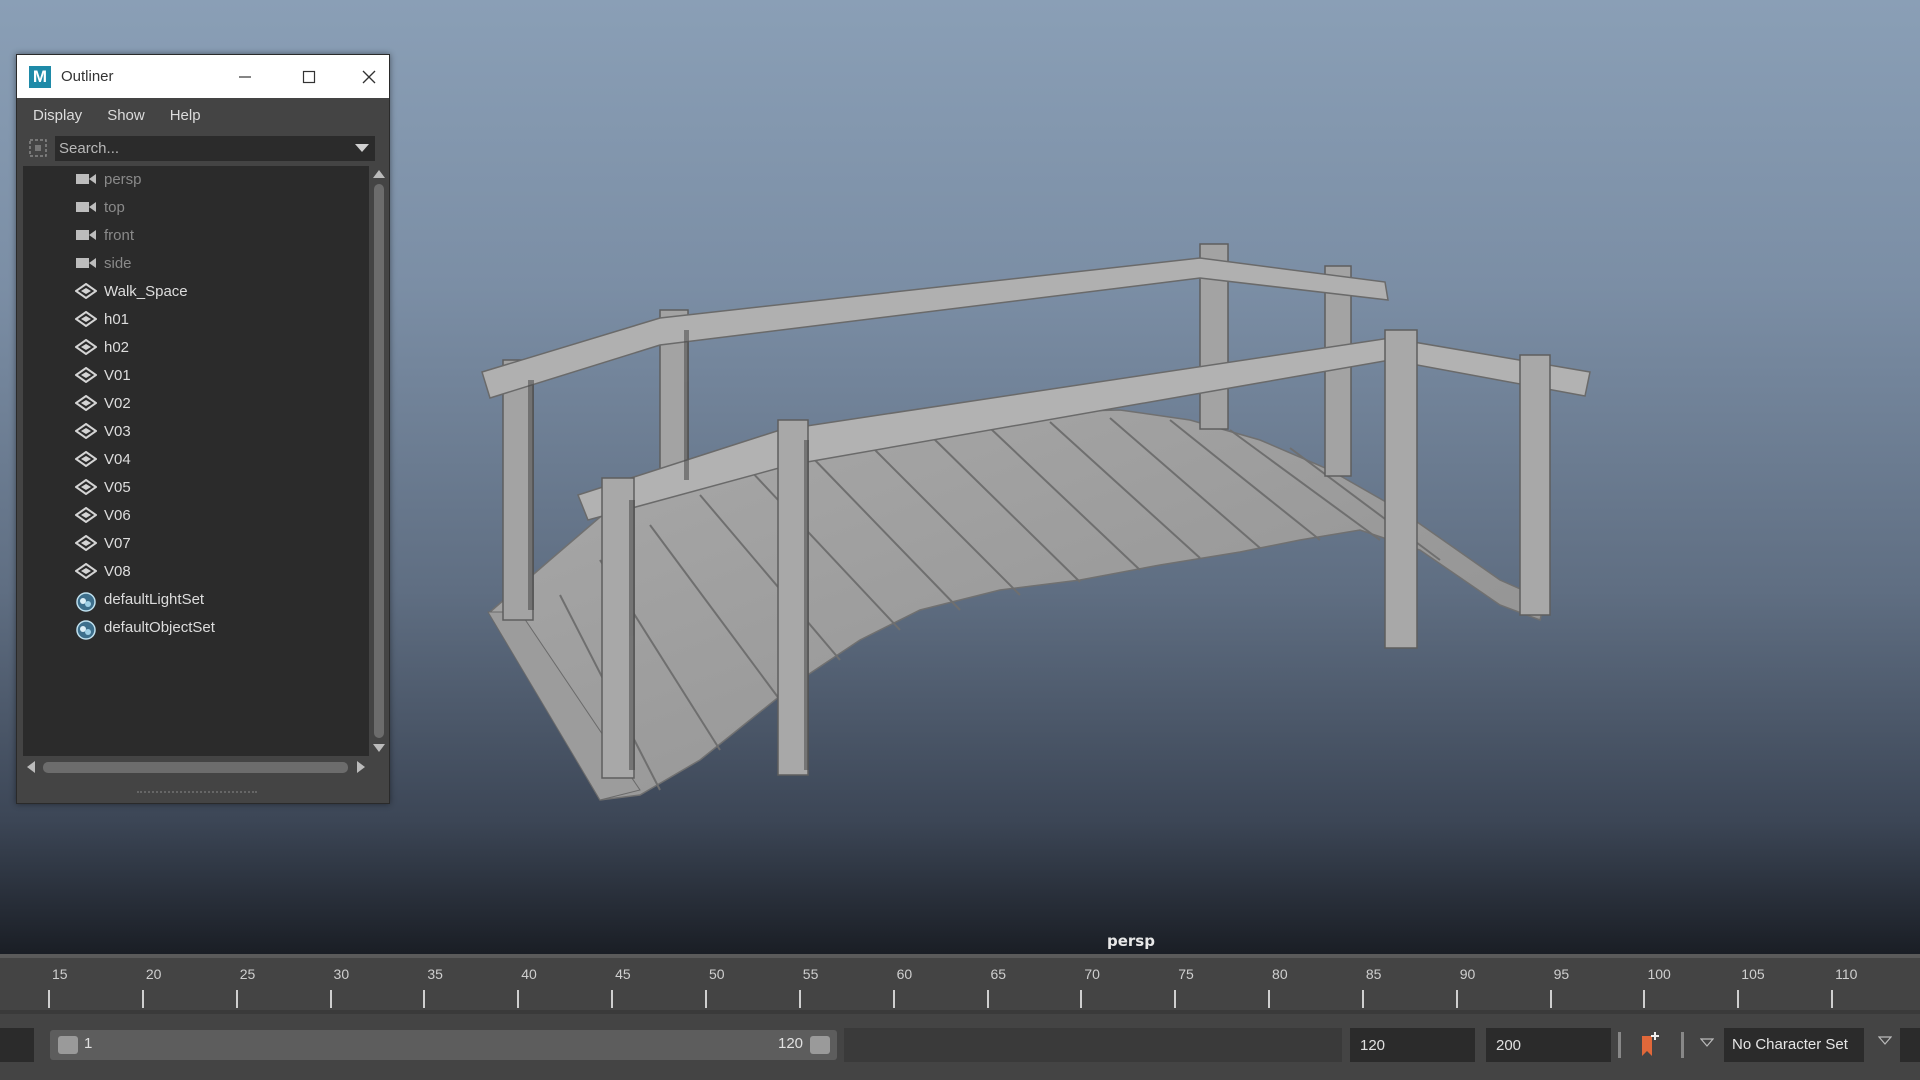 Image resolution: width=1920 pixels, height=1080 pixels. Describe the element at coordinates (196, 628) in the screenshot. I see `outliner-item: defaultObjectSet` at that location.